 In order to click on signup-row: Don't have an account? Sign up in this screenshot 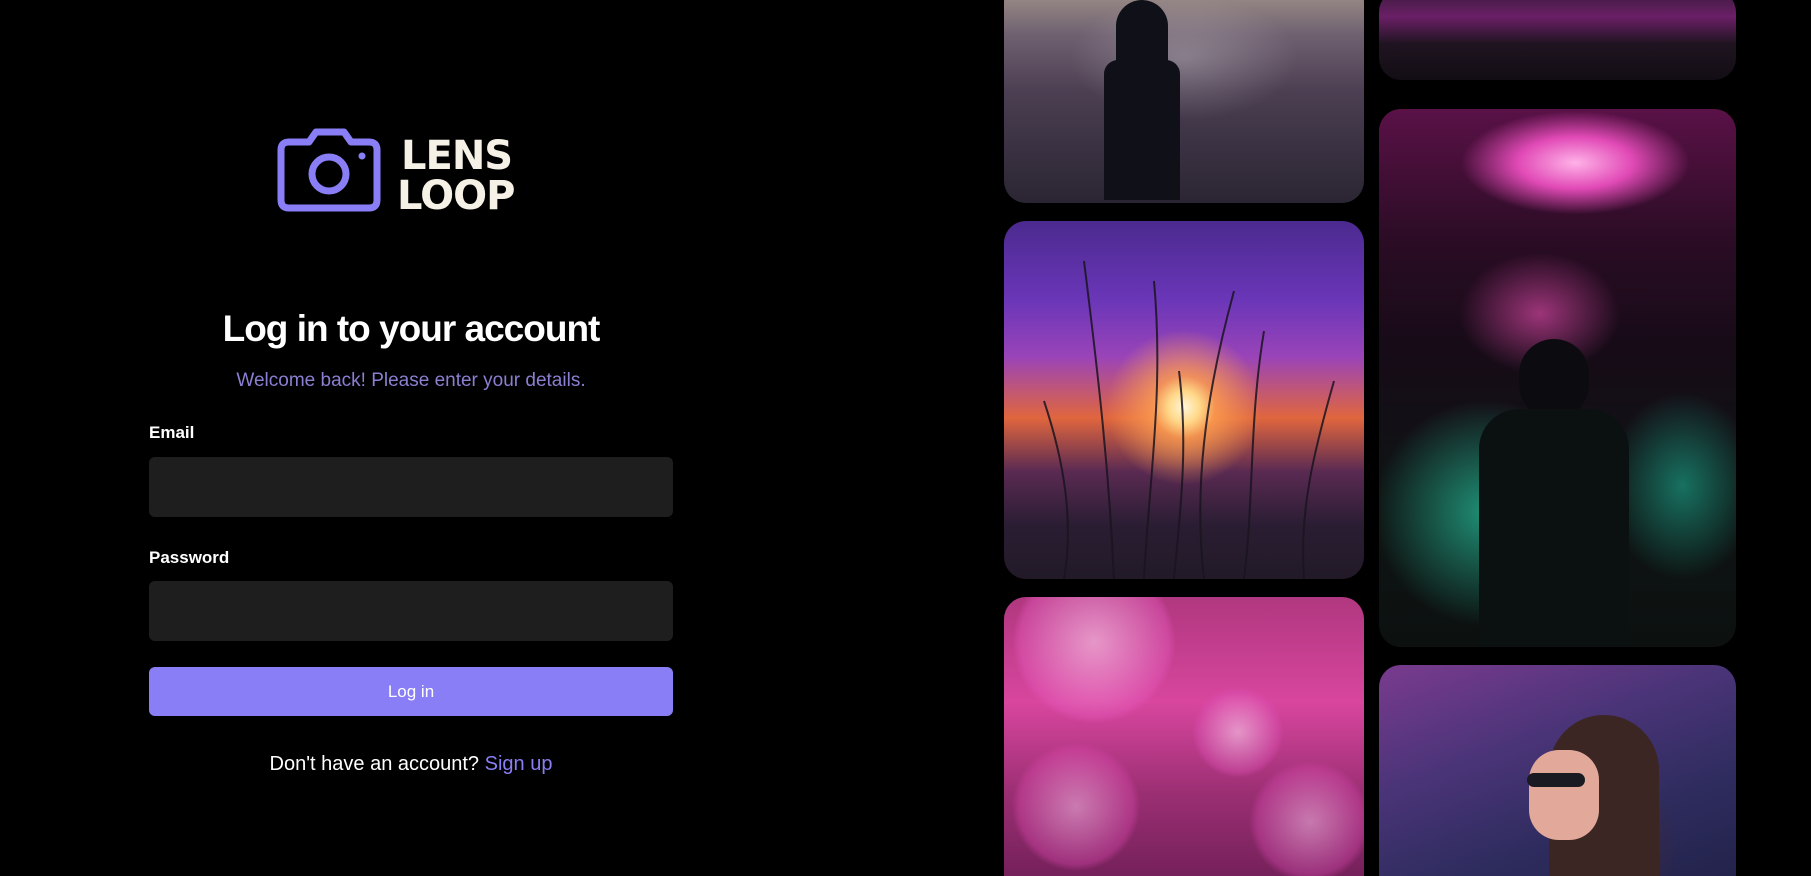, I will do `click(411, 764)`.